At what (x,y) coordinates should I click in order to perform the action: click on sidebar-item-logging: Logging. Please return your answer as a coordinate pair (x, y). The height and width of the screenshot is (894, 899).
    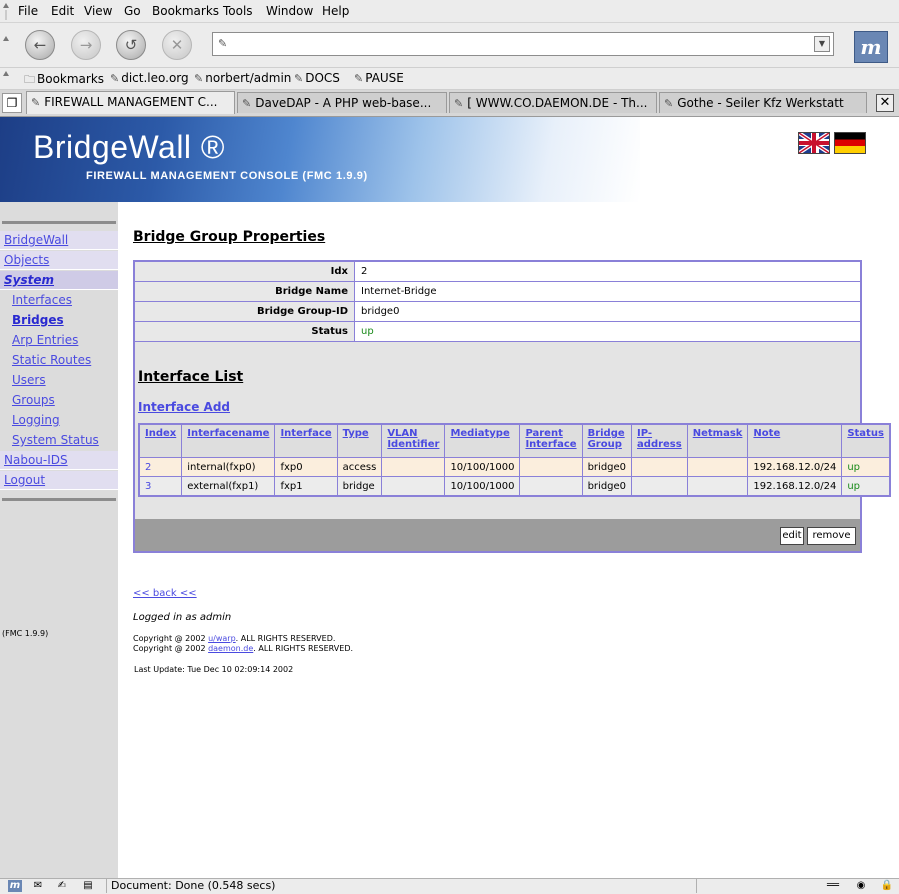
    Looking at the image, I should click on (59, 420).